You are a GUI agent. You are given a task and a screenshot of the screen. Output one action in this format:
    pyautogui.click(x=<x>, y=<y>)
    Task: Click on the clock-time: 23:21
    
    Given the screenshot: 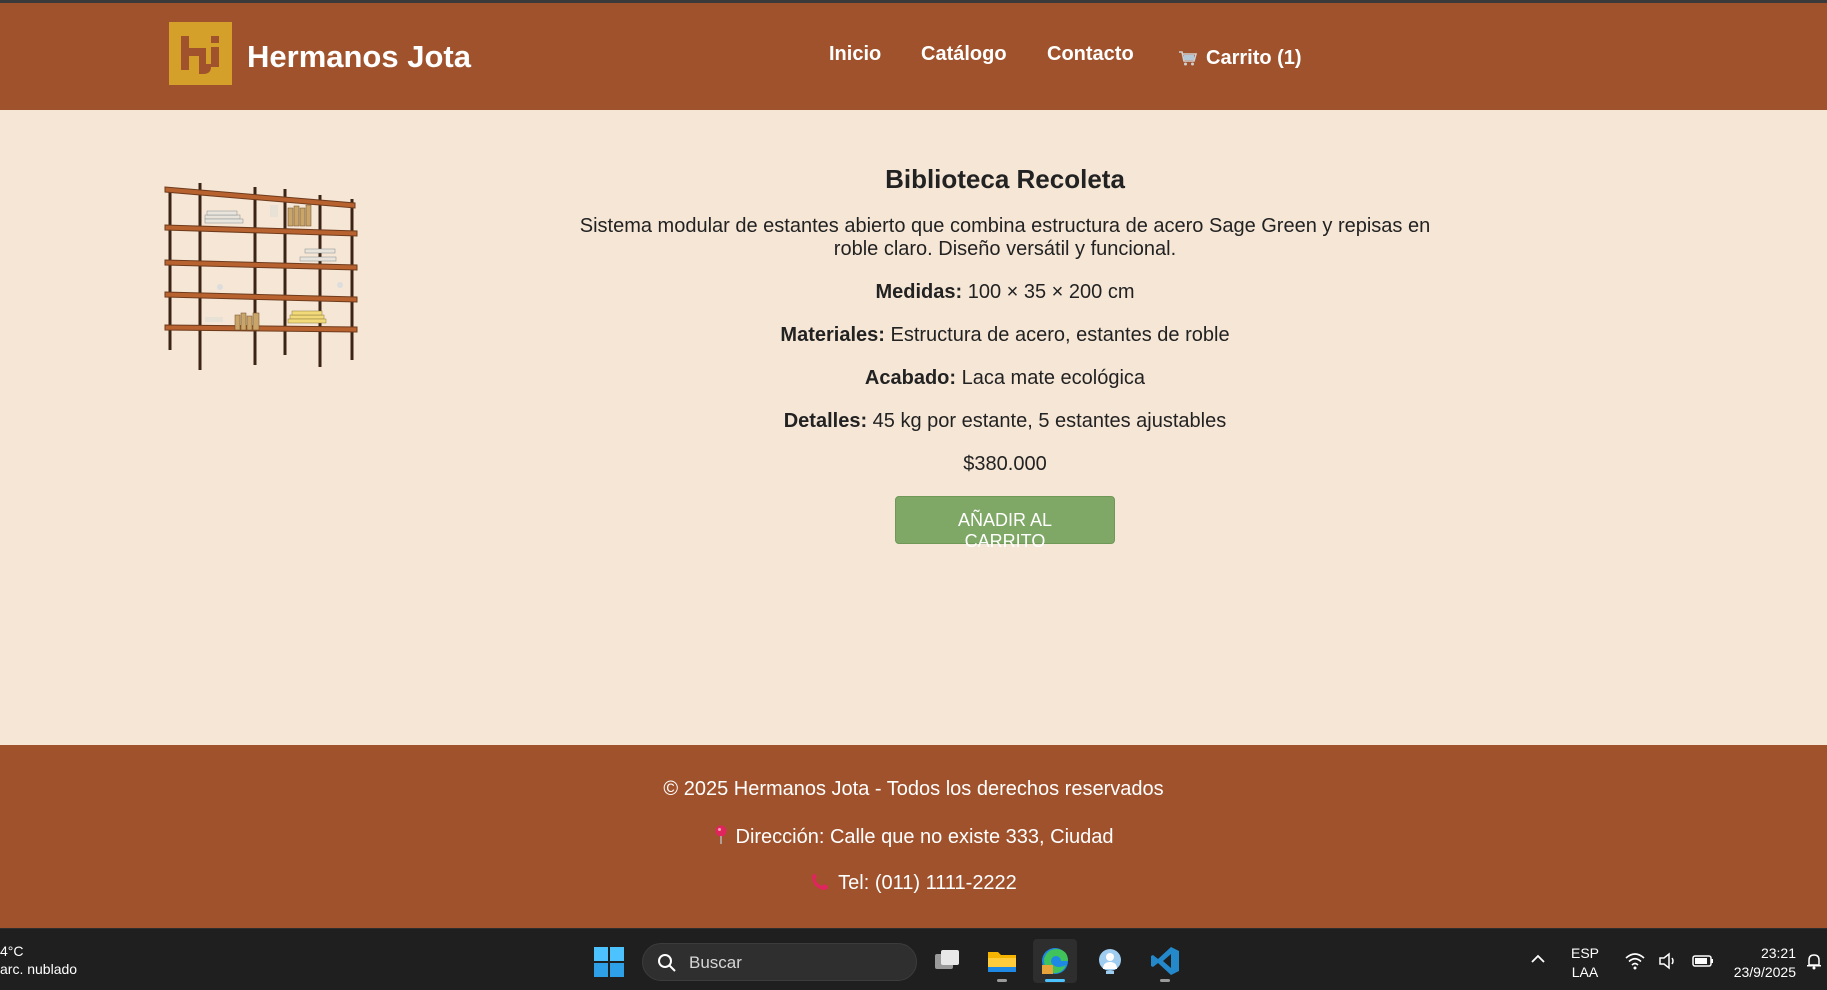 What is the action you would take?
    pyautogui.click(x=1778, y=953)
    